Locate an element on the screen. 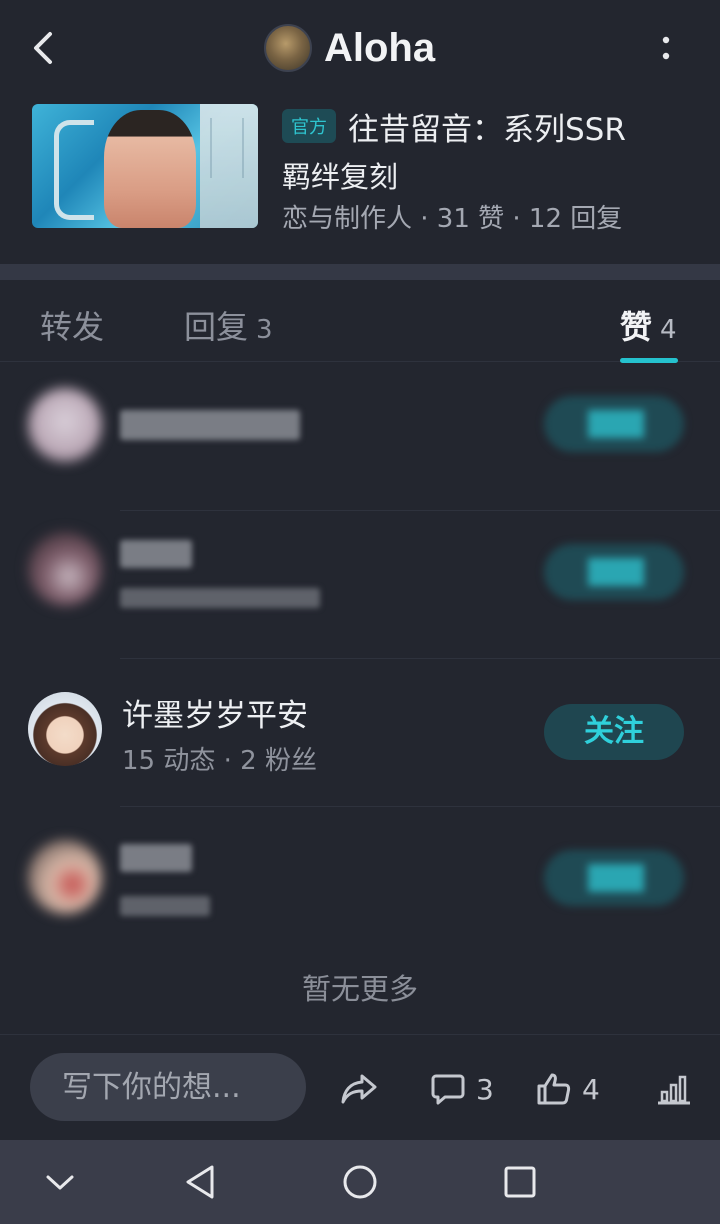  liker-stats: 15 动态 · 2 粉丝 is located at coordinates (219, 761).